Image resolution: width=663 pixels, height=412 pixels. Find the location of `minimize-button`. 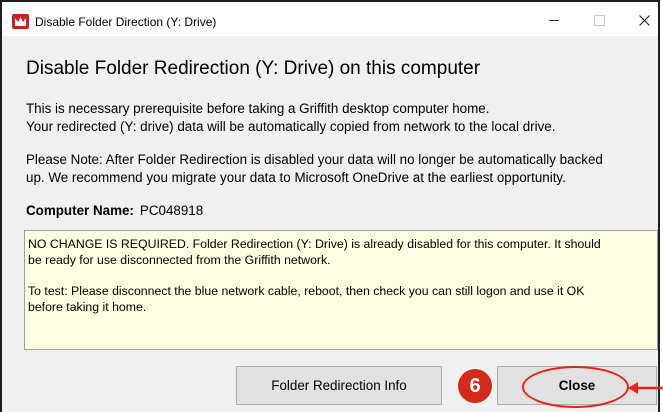

minimize-button is located at coordinates (553, 20).